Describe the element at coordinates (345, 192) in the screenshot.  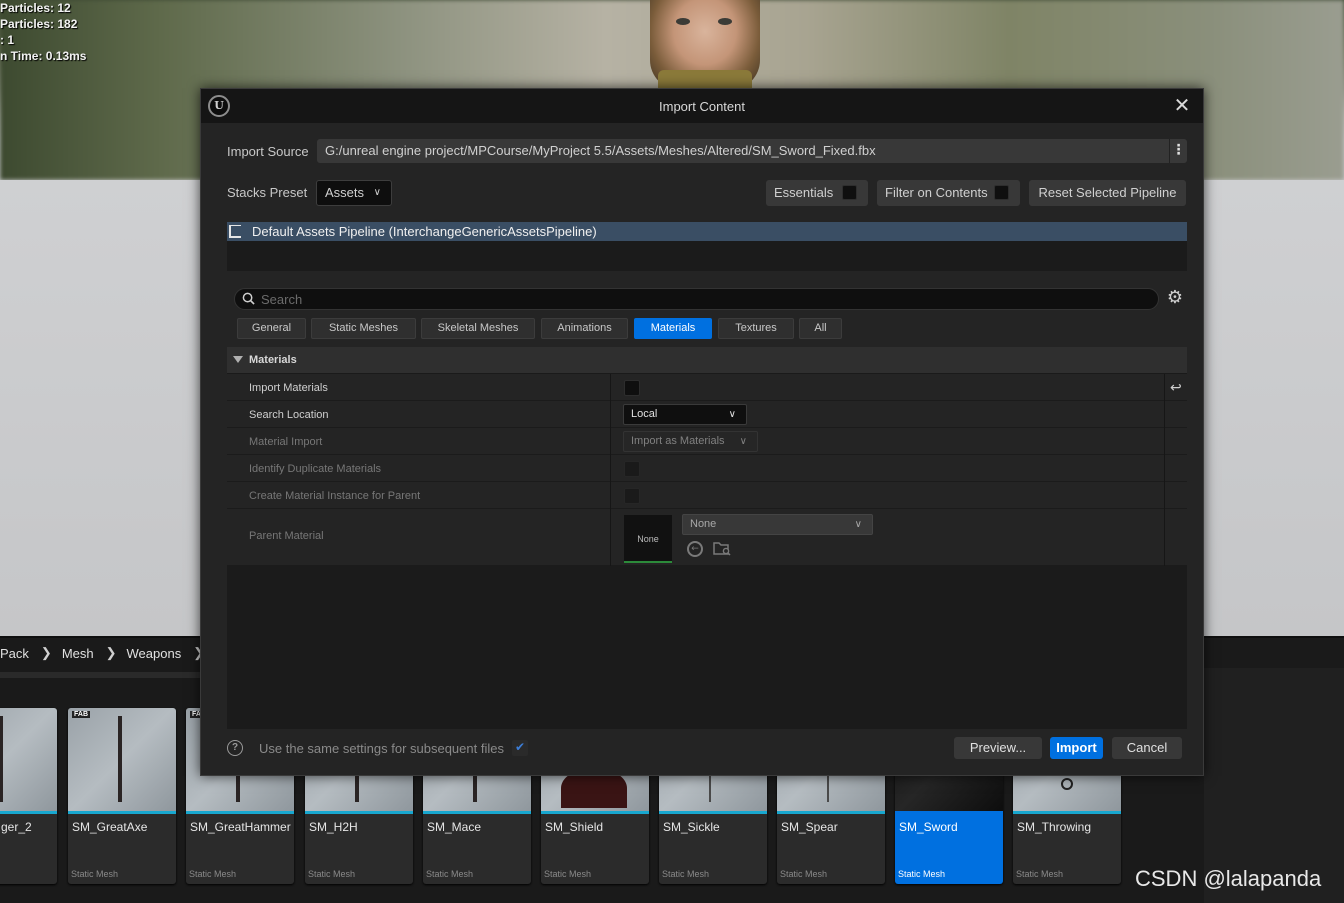
I see `stacks-preset-value: Assets` at that location.